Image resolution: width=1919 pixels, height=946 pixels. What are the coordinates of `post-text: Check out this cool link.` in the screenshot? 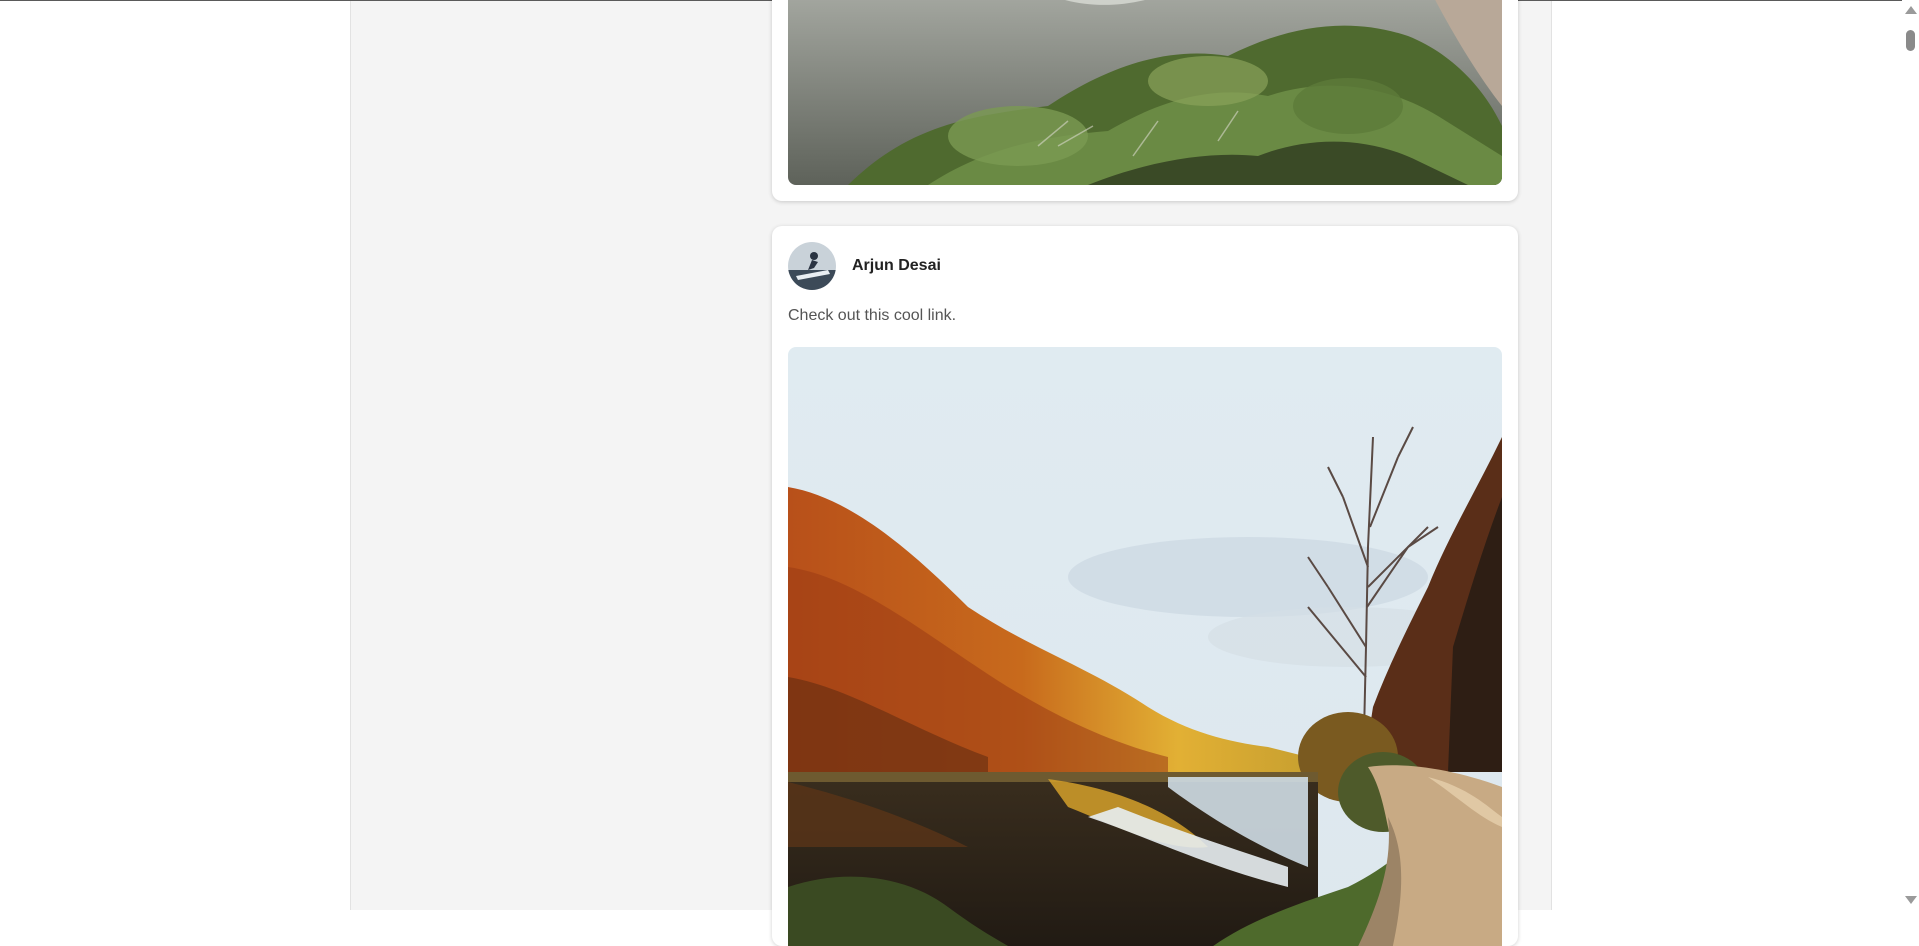 It's located at (872, 315).